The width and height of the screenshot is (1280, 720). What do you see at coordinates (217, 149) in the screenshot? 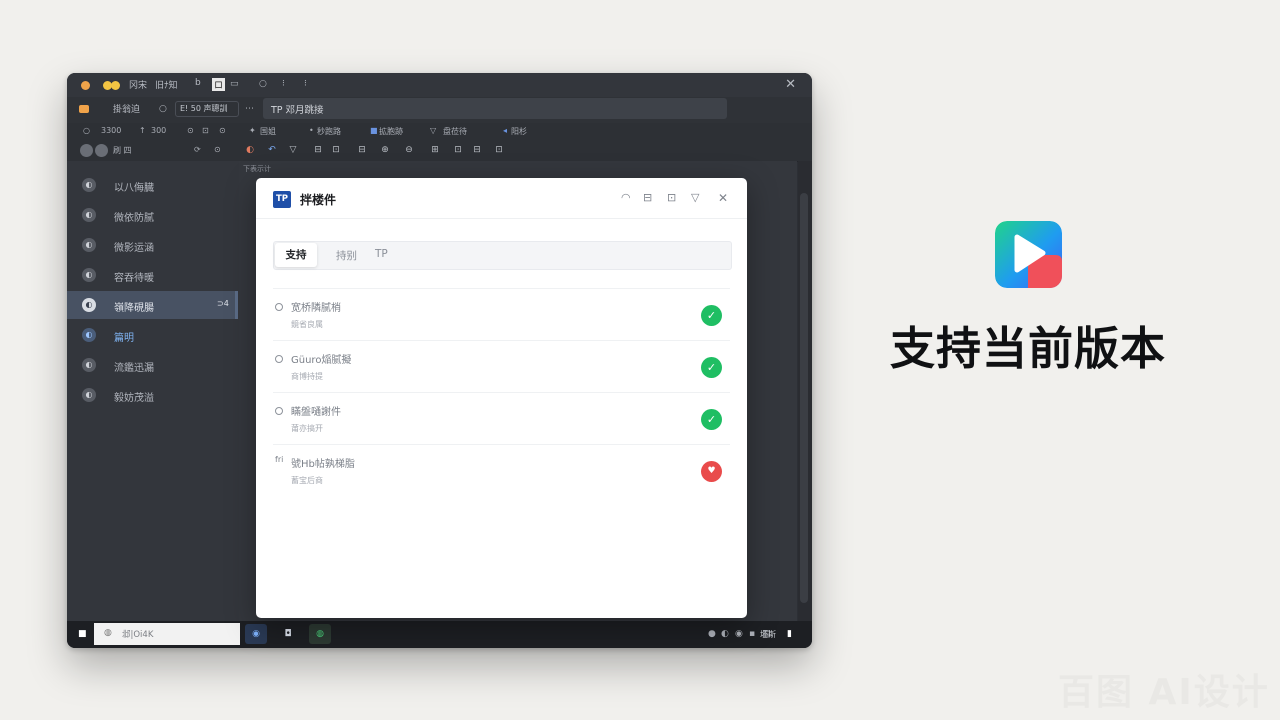
I see `settings-icon: ⊙` at bounding box center [217, 149].